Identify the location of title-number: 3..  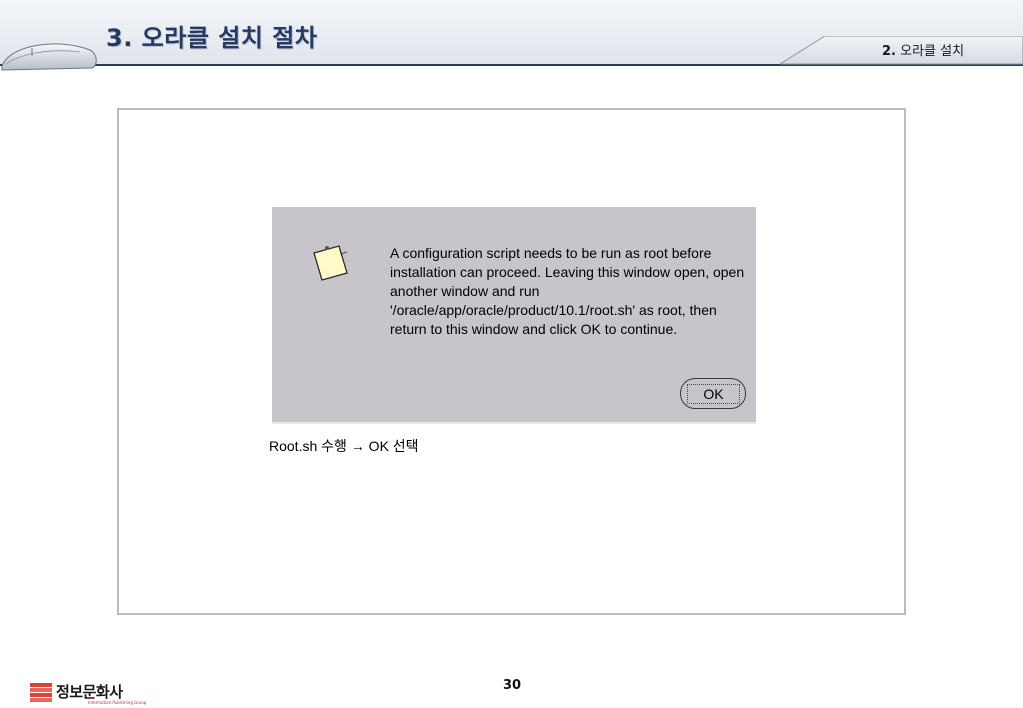
(119, 38).